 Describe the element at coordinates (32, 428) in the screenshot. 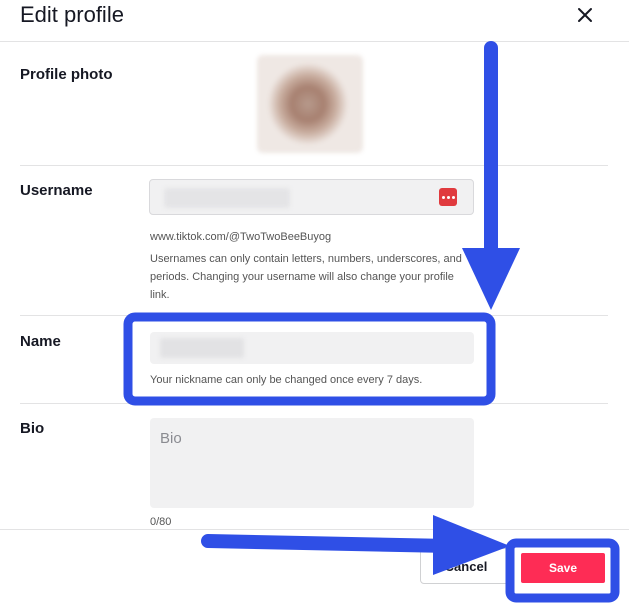

I see `bio-label: Bio` at that location.